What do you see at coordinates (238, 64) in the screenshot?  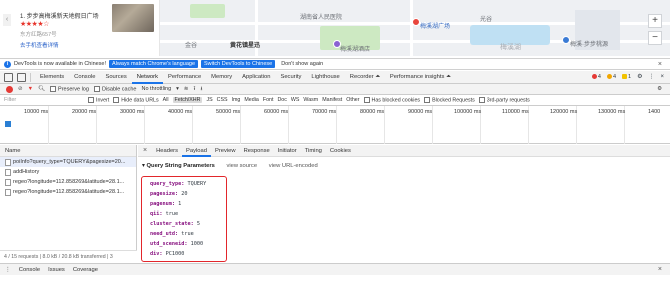 I see `switch-to-chinese-button: Switch DevTools to Chinese` at bounding box center [238, 64].